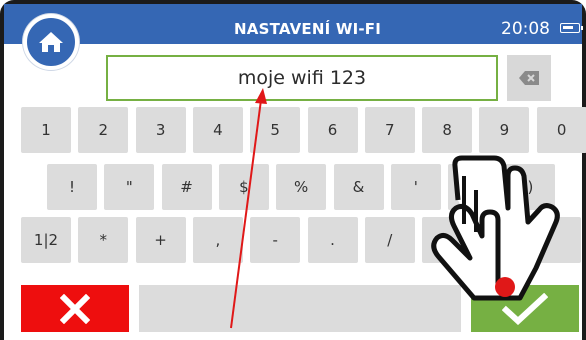 Image resolution: width=586 pixels, height=340 pixels. Describe the element at coordinates (495, 228) in the screenshot. I see `pointing-hand-icon` at that location.